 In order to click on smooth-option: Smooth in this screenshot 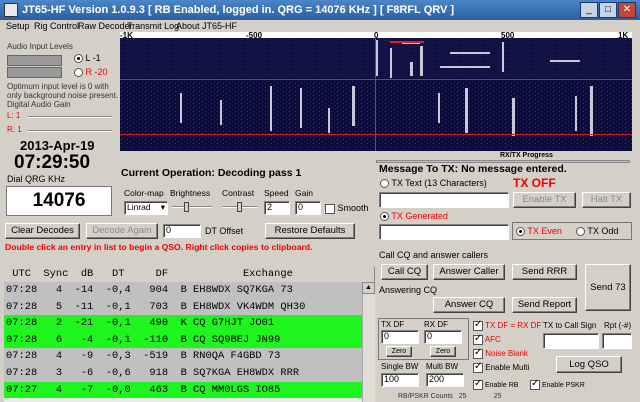, I will do `click(347, 208)`.